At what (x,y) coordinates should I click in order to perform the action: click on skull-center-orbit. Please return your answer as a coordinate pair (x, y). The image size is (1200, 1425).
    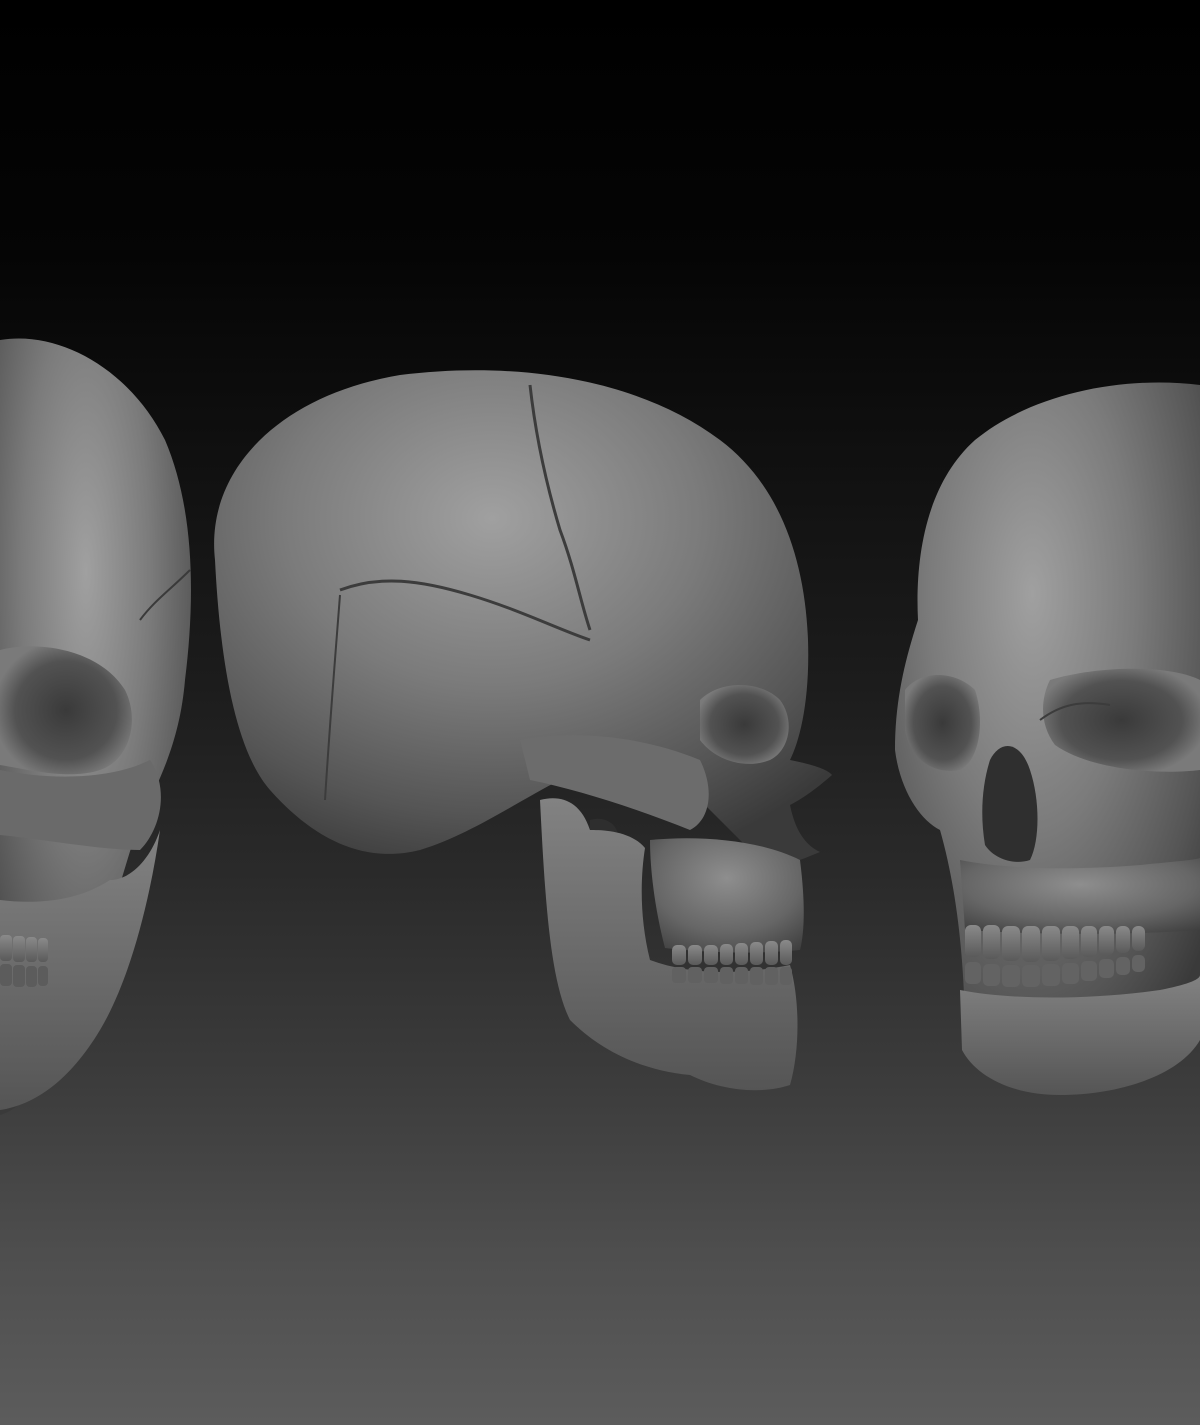
    Looking at the image, I should click on (744, 724).